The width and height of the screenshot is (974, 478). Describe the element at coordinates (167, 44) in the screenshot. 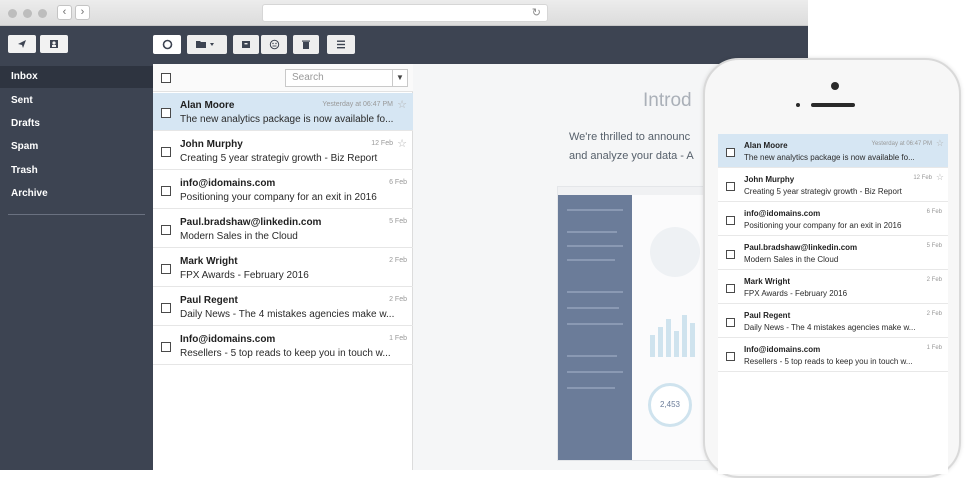

I see `refresh-button` at that location.